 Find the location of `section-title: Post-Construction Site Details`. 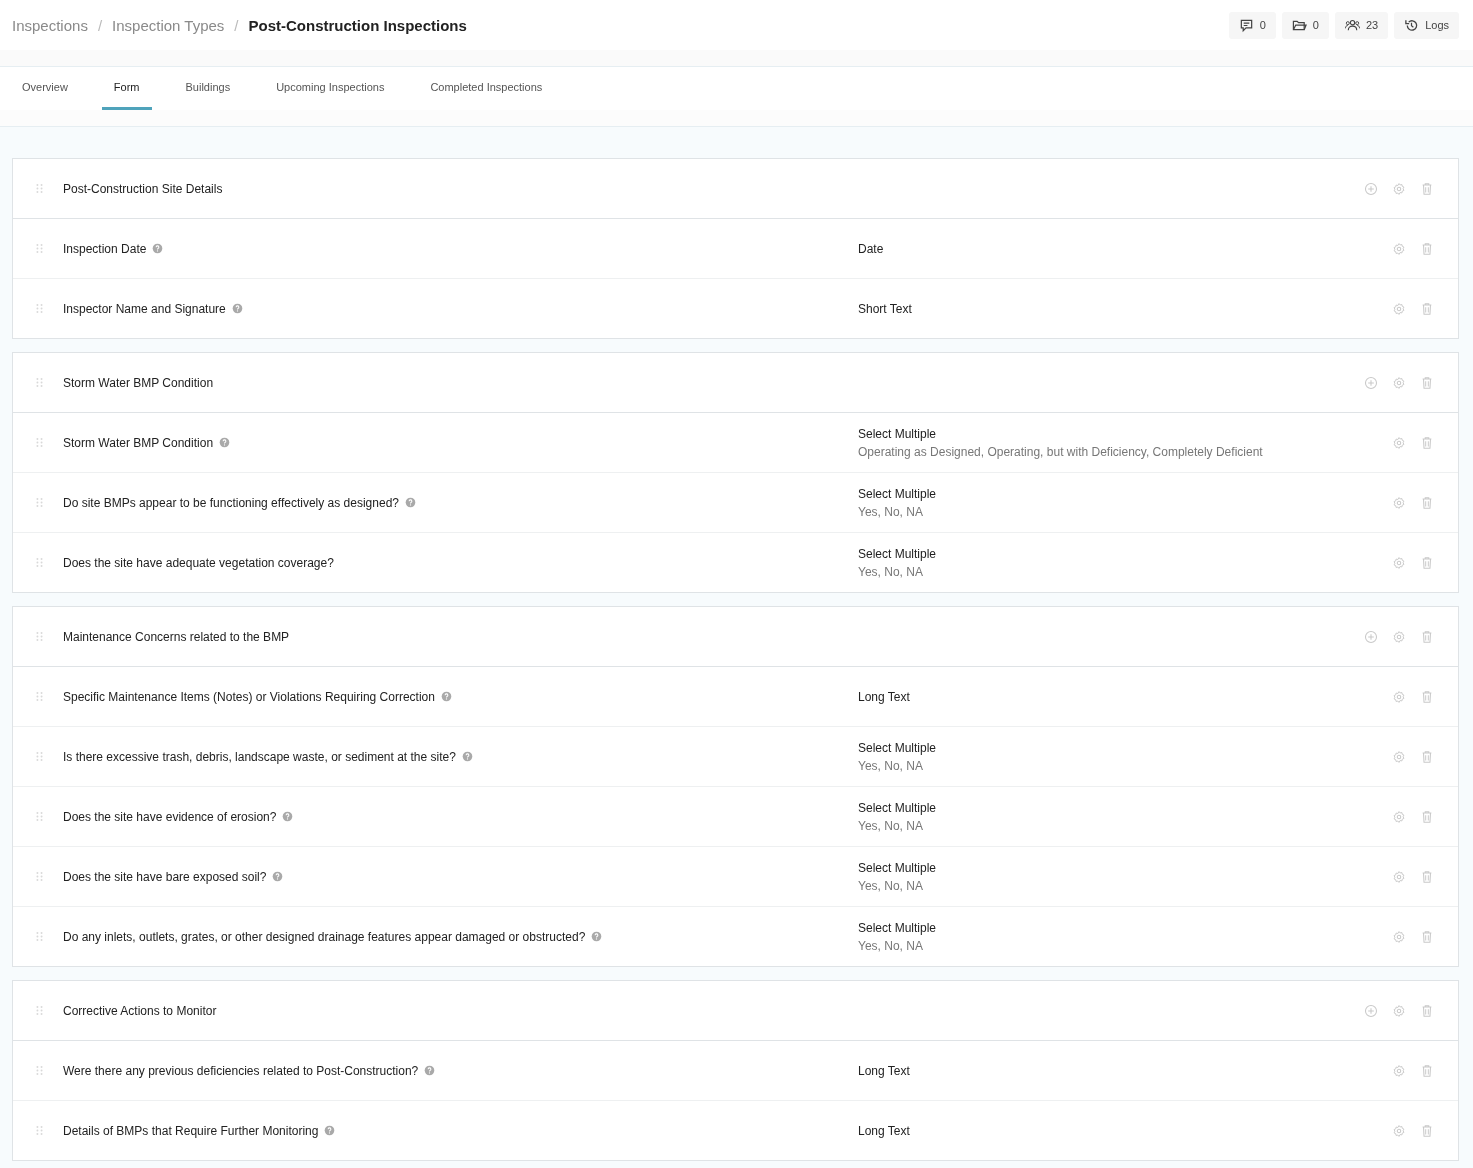

section-title: Post-Construction Site Details is located at coordinates (143, 188).